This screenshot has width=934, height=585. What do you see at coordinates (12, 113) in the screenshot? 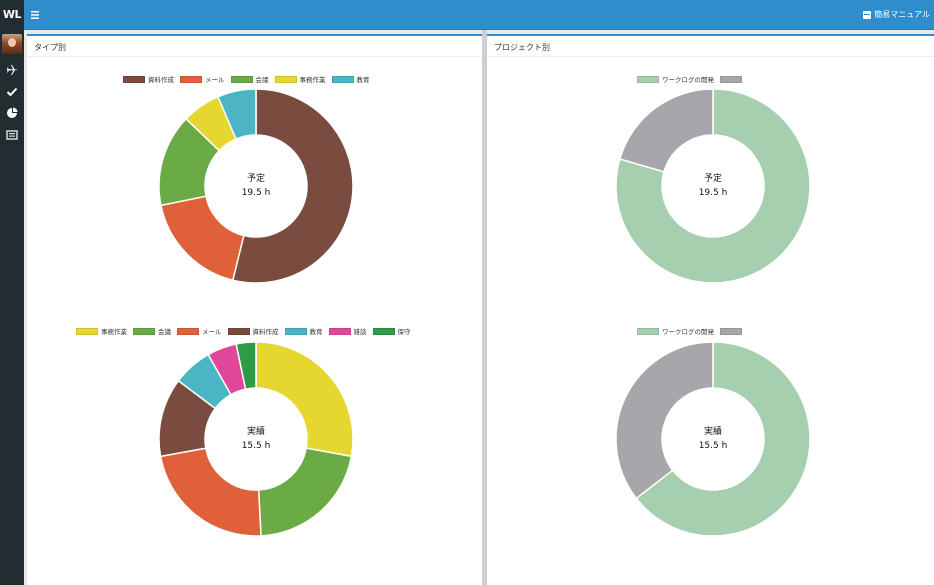
I see `pie-chart-icon` at bounding box center [12, 113].